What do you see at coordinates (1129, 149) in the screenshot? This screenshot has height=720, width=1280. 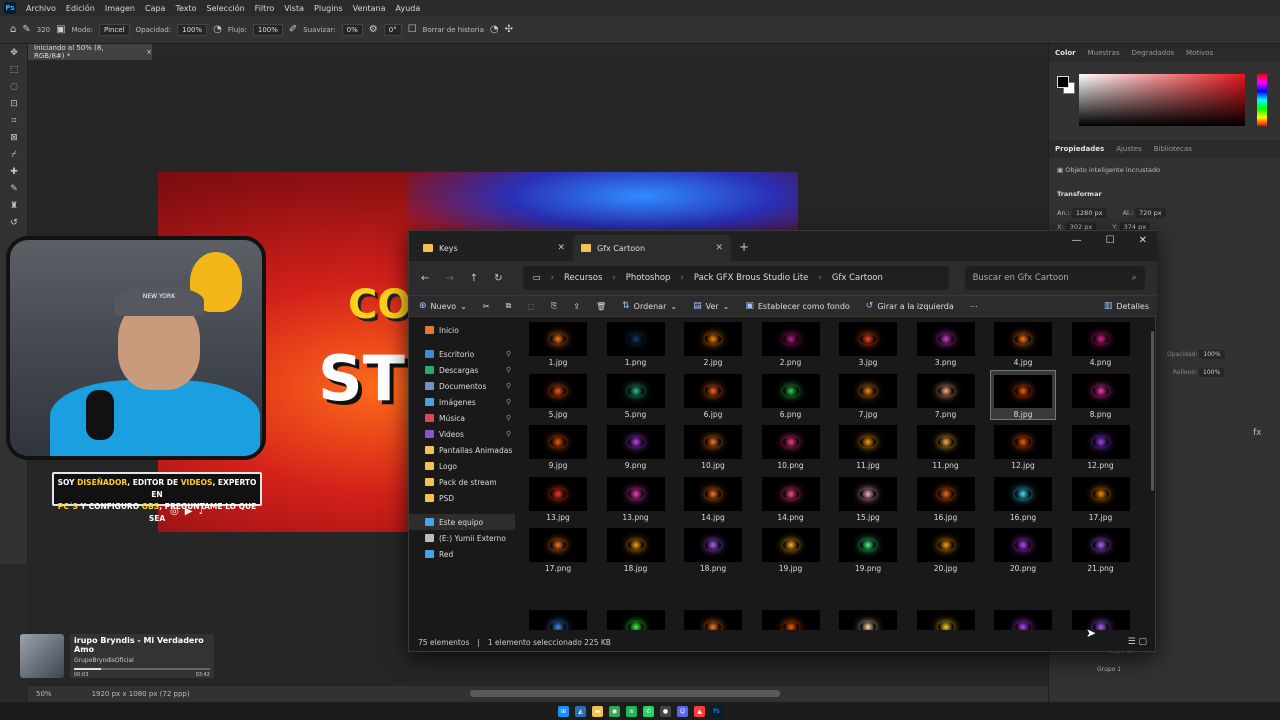 I see `tab-ajustes: Ajustes` at bounding box center [1129, 149].